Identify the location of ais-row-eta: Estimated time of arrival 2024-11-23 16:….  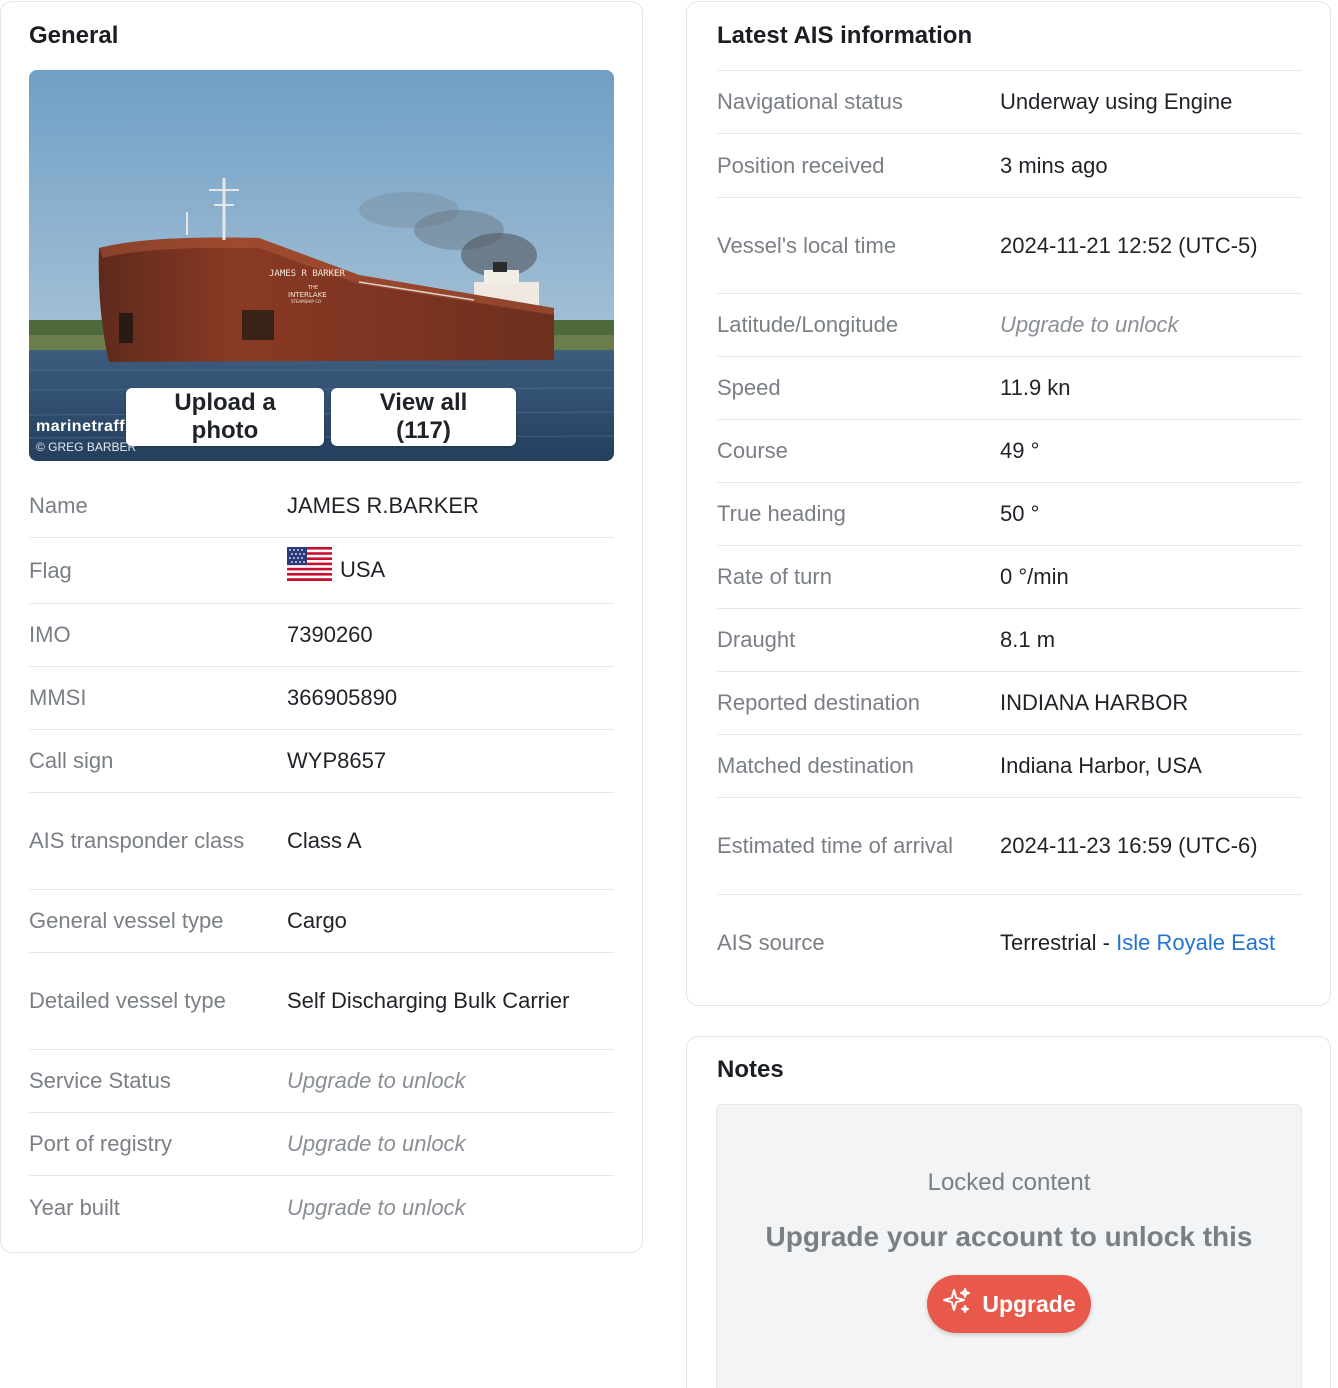
(1009, 846).